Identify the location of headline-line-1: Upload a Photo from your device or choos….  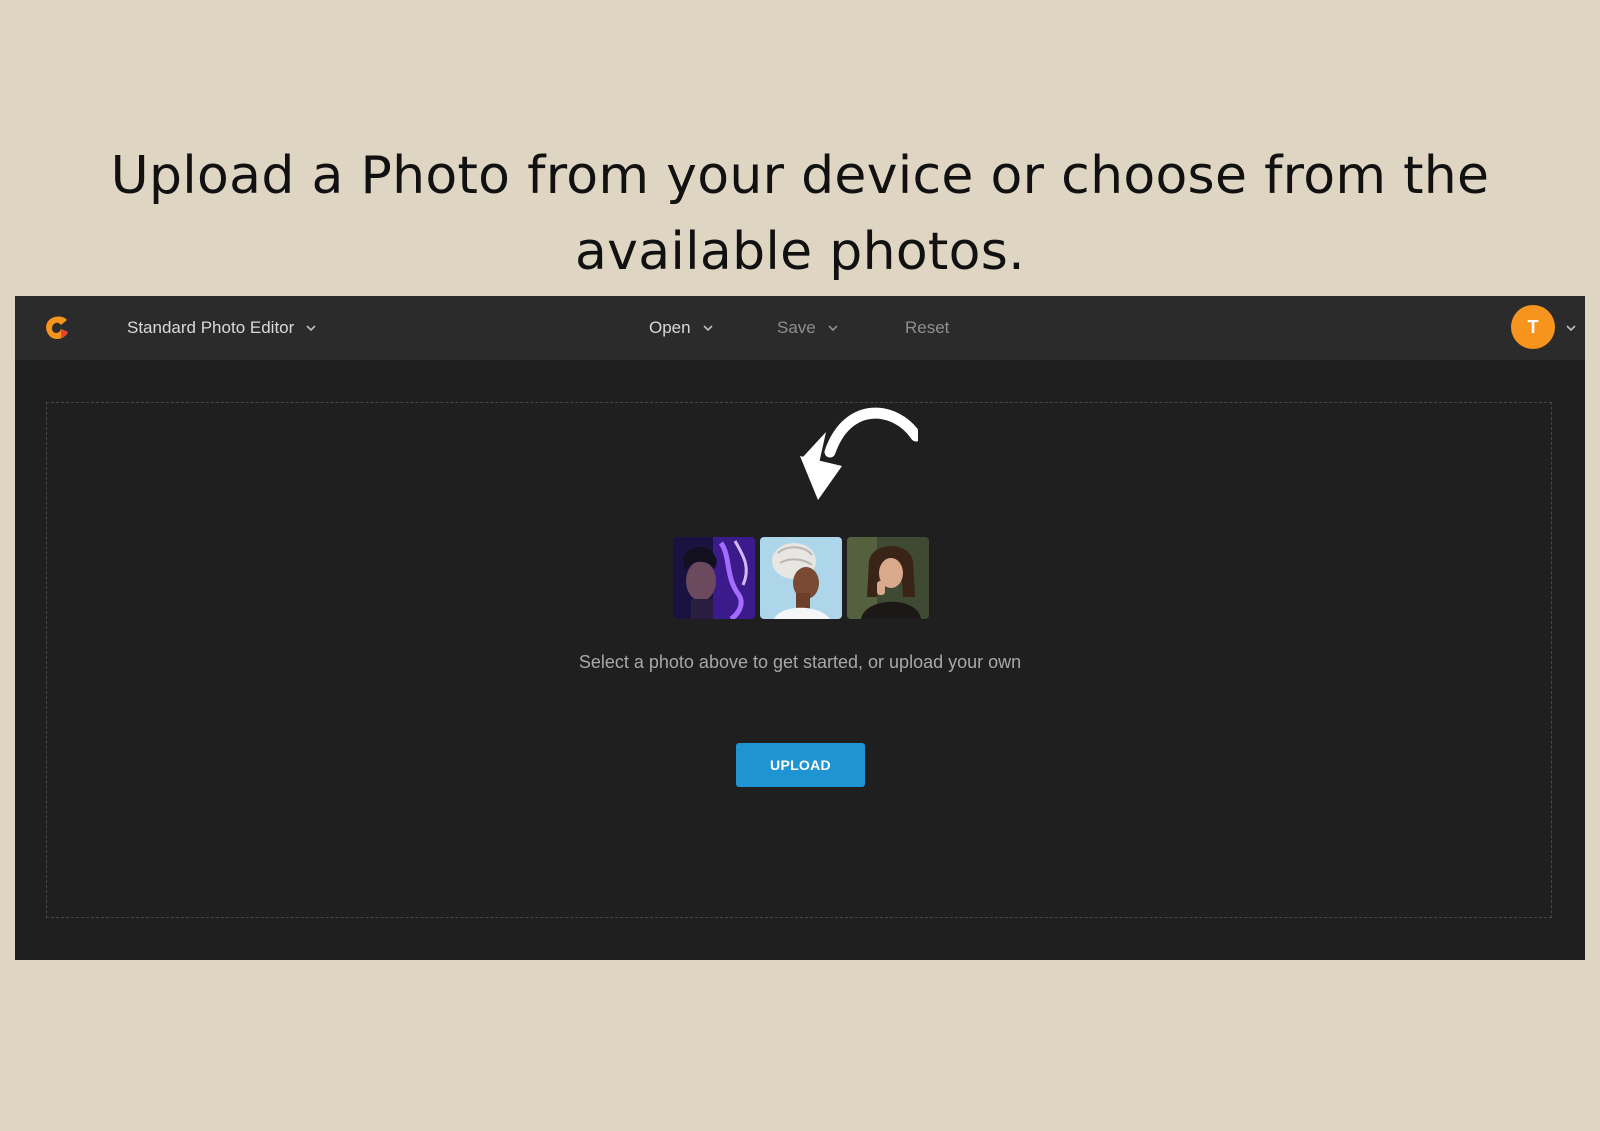
(800, 176).